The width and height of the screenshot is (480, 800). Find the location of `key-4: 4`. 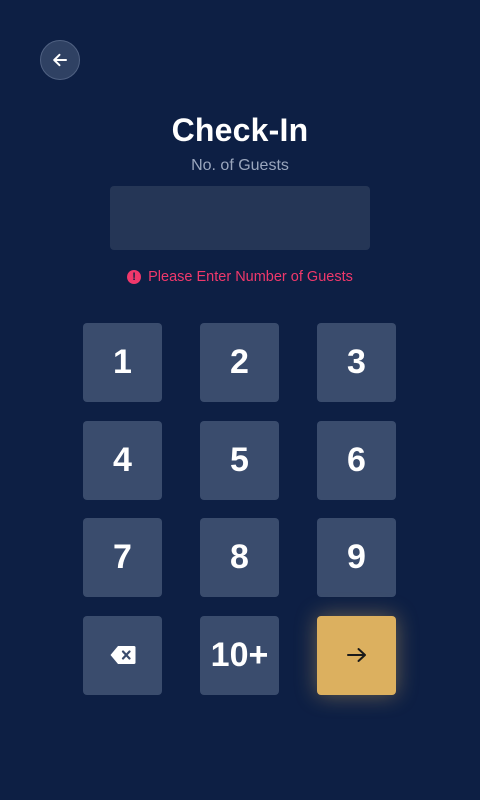

key-4: 4 is located at coordinates (122, 460).